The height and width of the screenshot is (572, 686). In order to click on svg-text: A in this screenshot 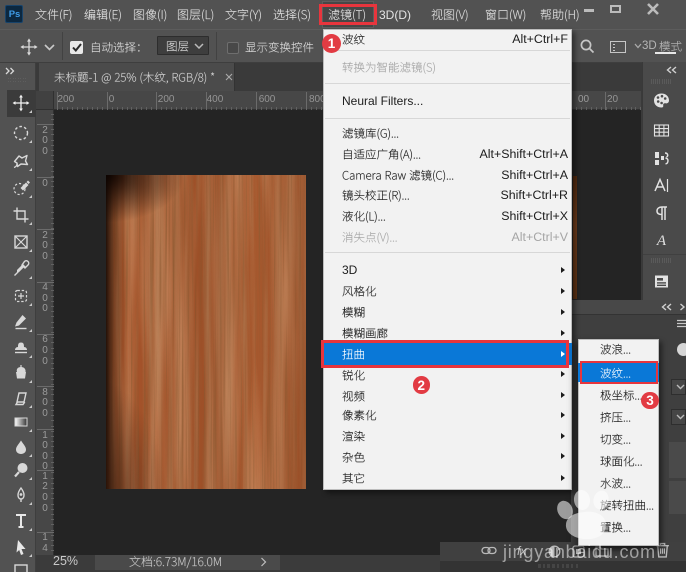, I will do `click(661, 241)`.